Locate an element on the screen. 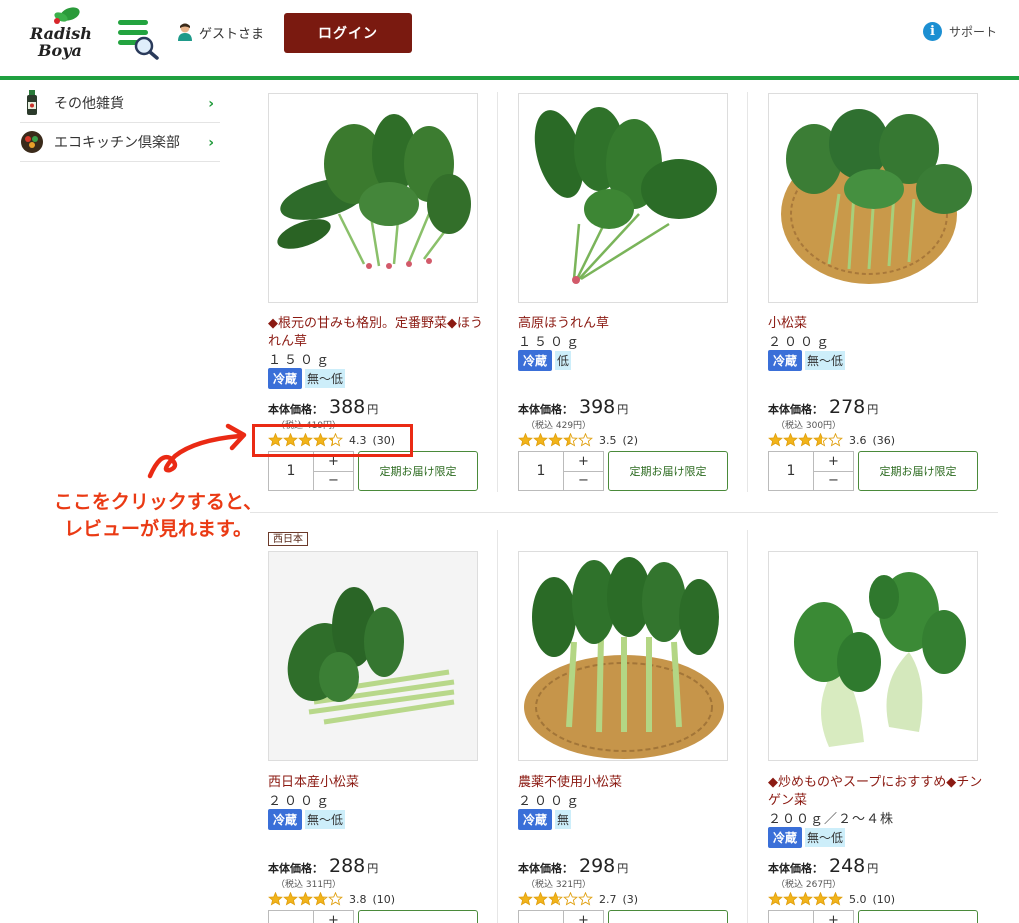 Image resolution: width=1019 pixels, height=923 pixels. logo-text-boya: Boya is located at coordinates (60, 50).